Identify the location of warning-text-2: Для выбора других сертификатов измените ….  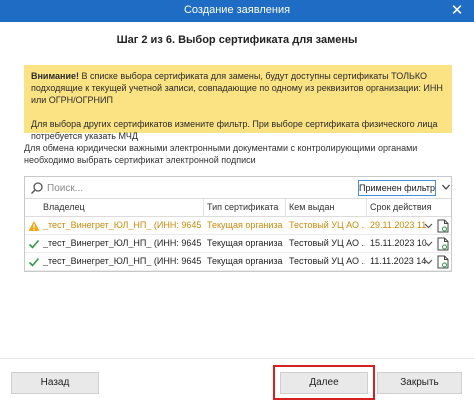
(234, 130).